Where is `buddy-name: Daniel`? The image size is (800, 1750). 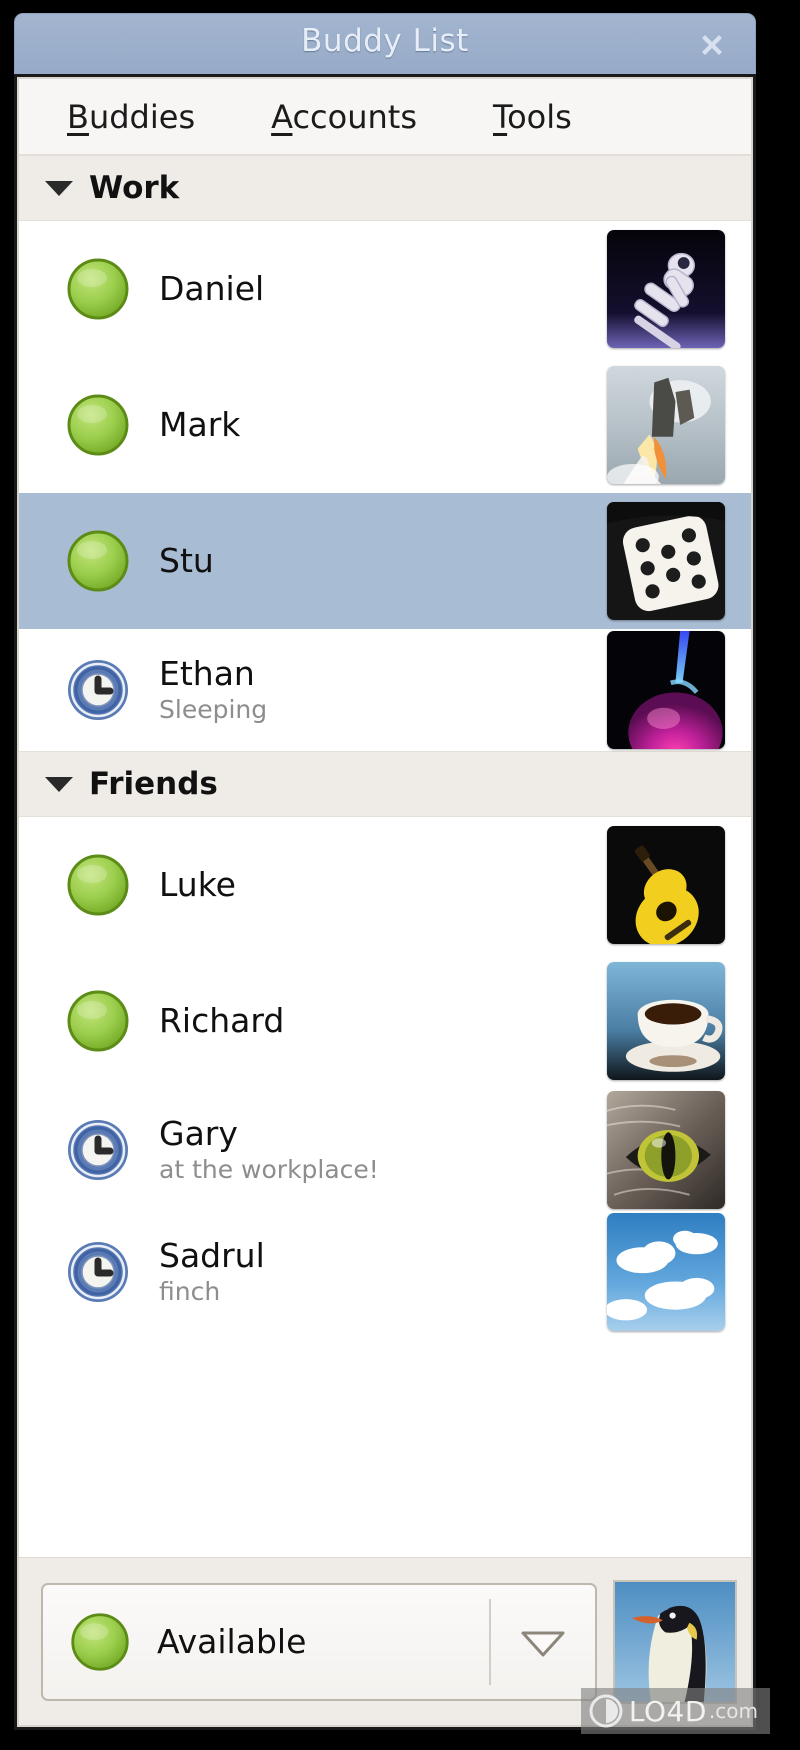 buddy-name: Daniel is located at coordinates (212, 288).